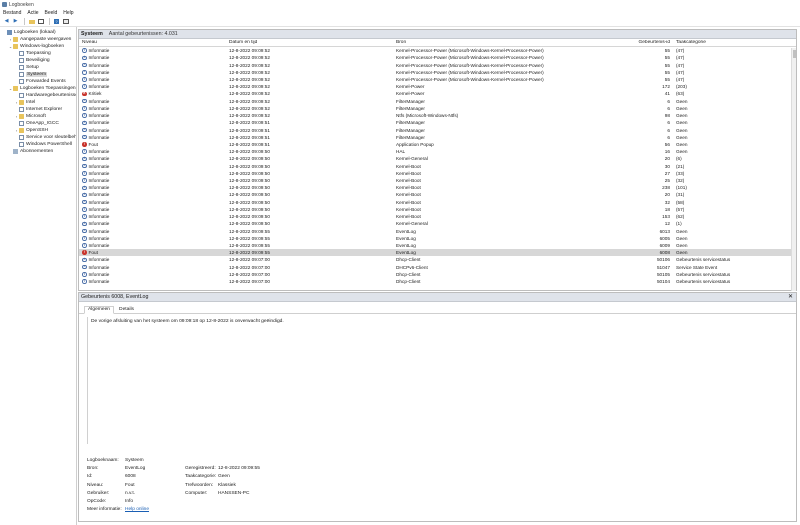  What do you see at coordinates (38, 88) in the screenshot?
I see `tree-item: ⌄Logboeken Toepassingen en services` at bounding box center [38, 88].